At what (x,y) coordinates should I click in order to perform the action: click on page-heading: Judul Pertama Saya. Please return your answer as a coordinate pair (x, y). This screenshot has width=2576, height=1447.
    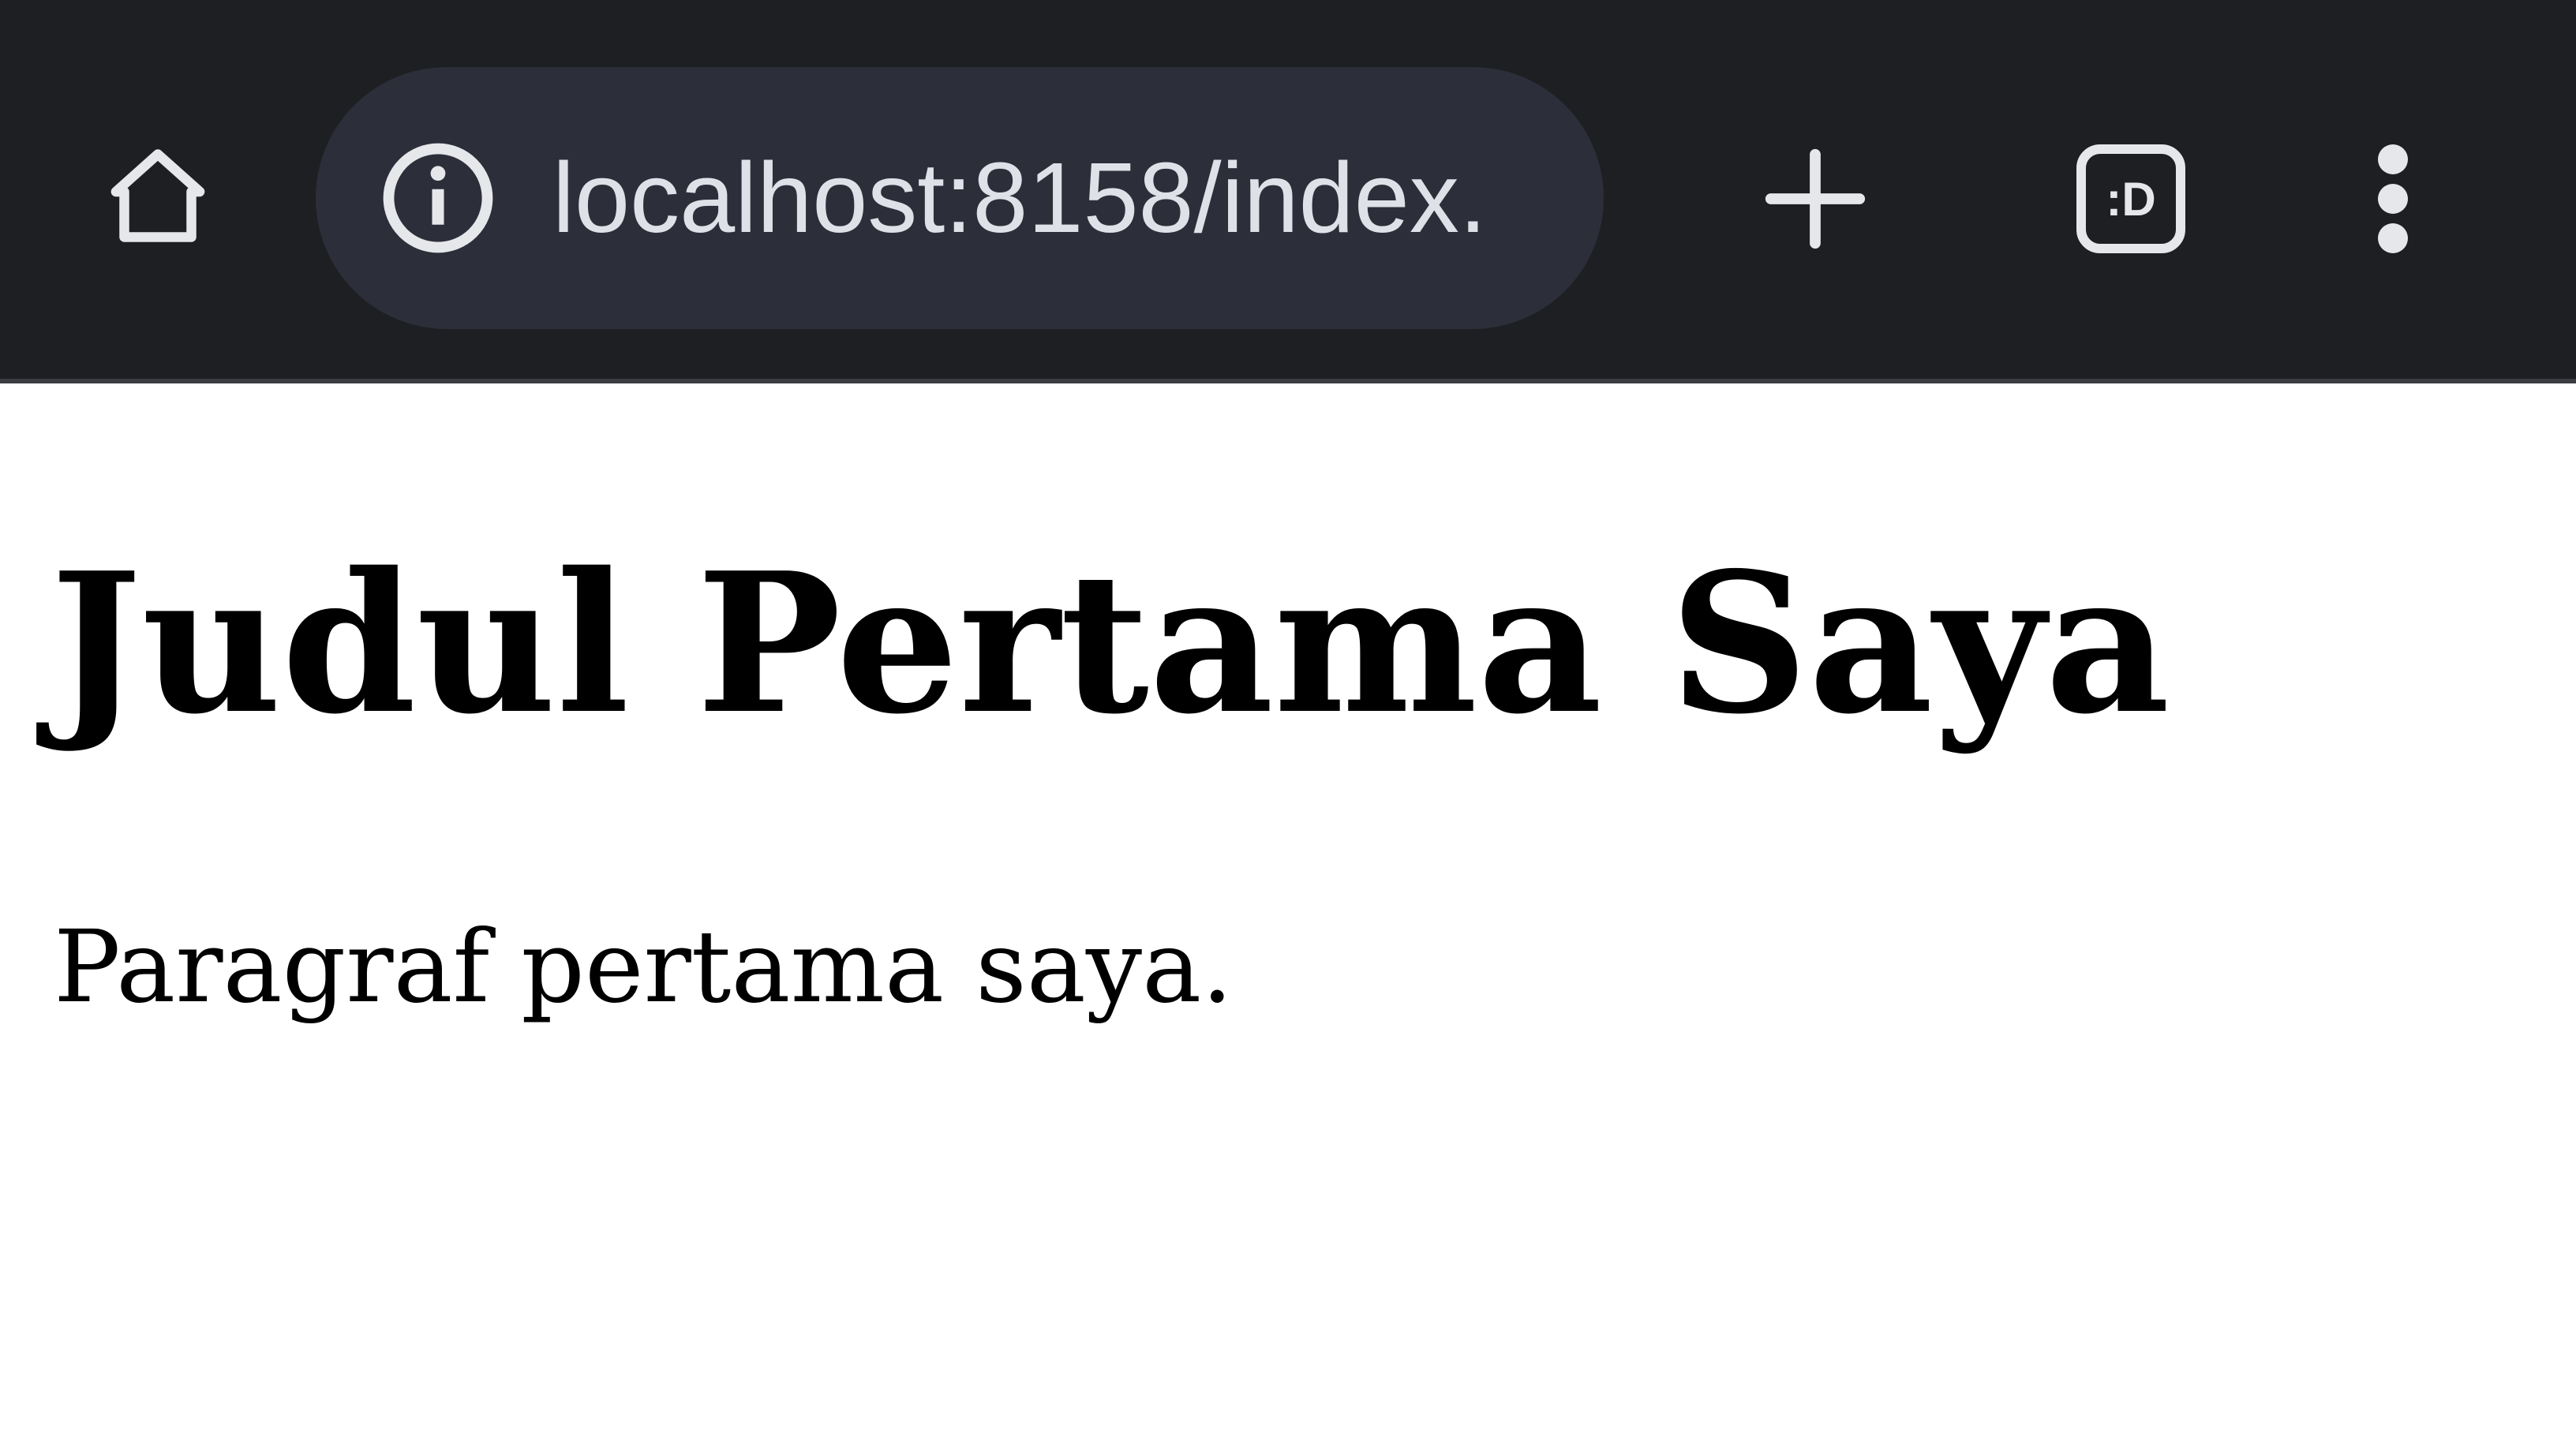
    Looking at the image, I should click on (1110, 644).